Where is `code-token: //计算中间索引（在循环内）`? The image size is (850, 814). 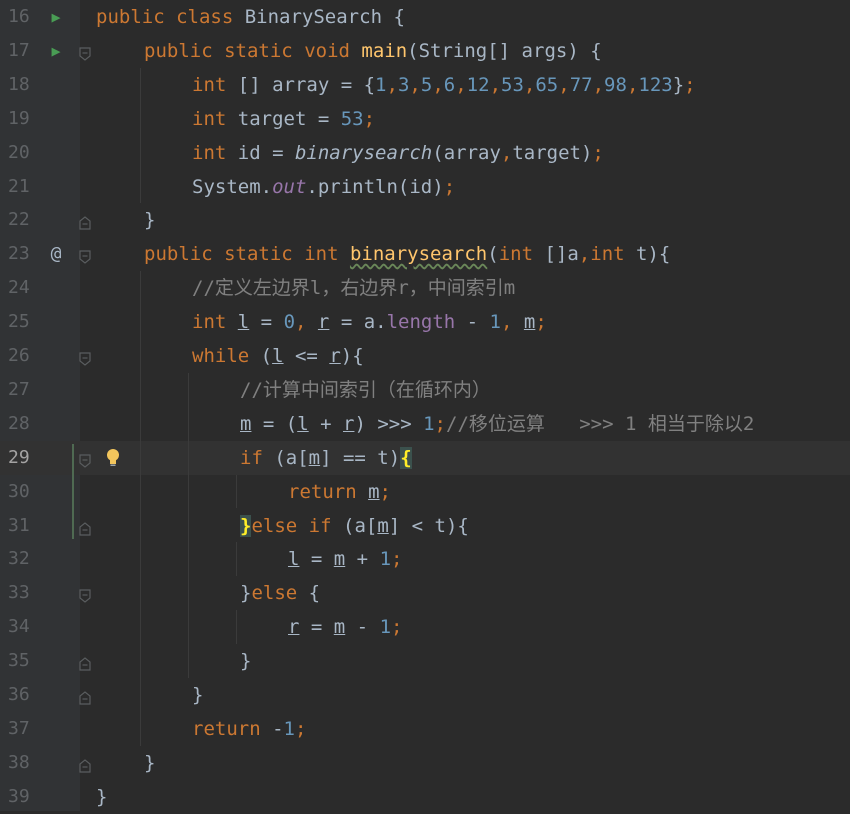
code-token: //计算中间索引（在循环内） is located at coordinates (365, 389).